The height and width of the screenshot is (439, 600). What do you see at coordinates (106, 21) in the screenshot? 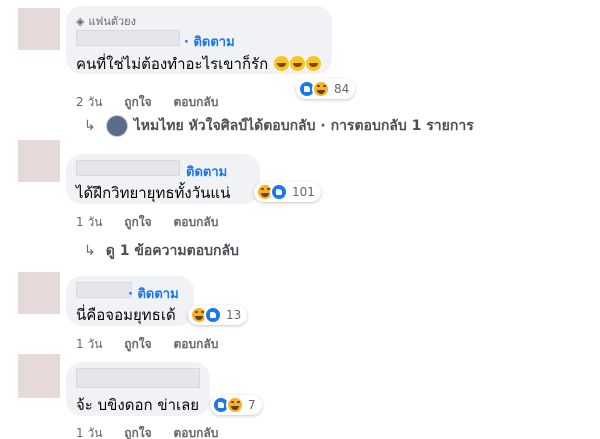
I see `fan-badge: ◈ แฟนตัวยง` at bounding box center [106, 21].